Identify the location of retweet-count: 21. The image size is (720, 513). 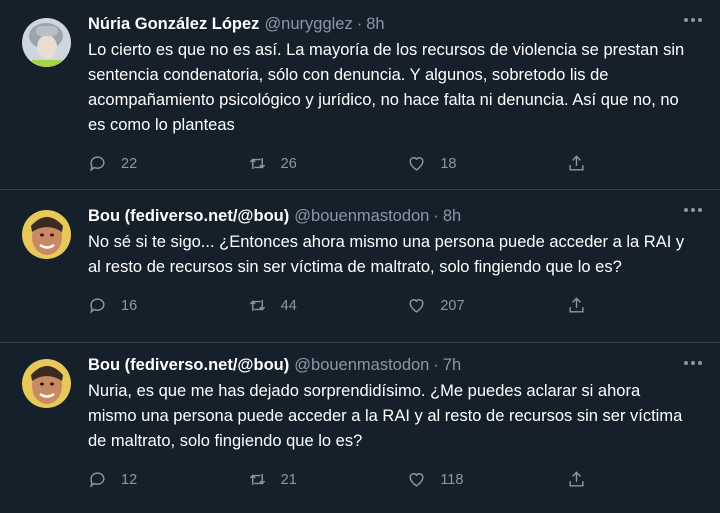
(288, 479).